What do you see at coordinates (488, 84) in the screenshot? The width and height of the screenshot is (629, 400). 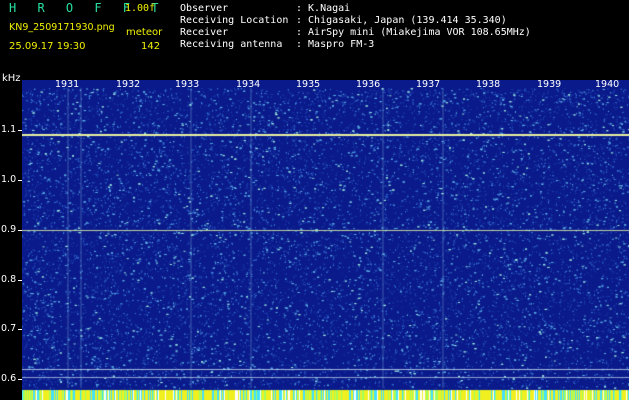 I see `x-tick-label: 1938` at bounding box center [488, 84].